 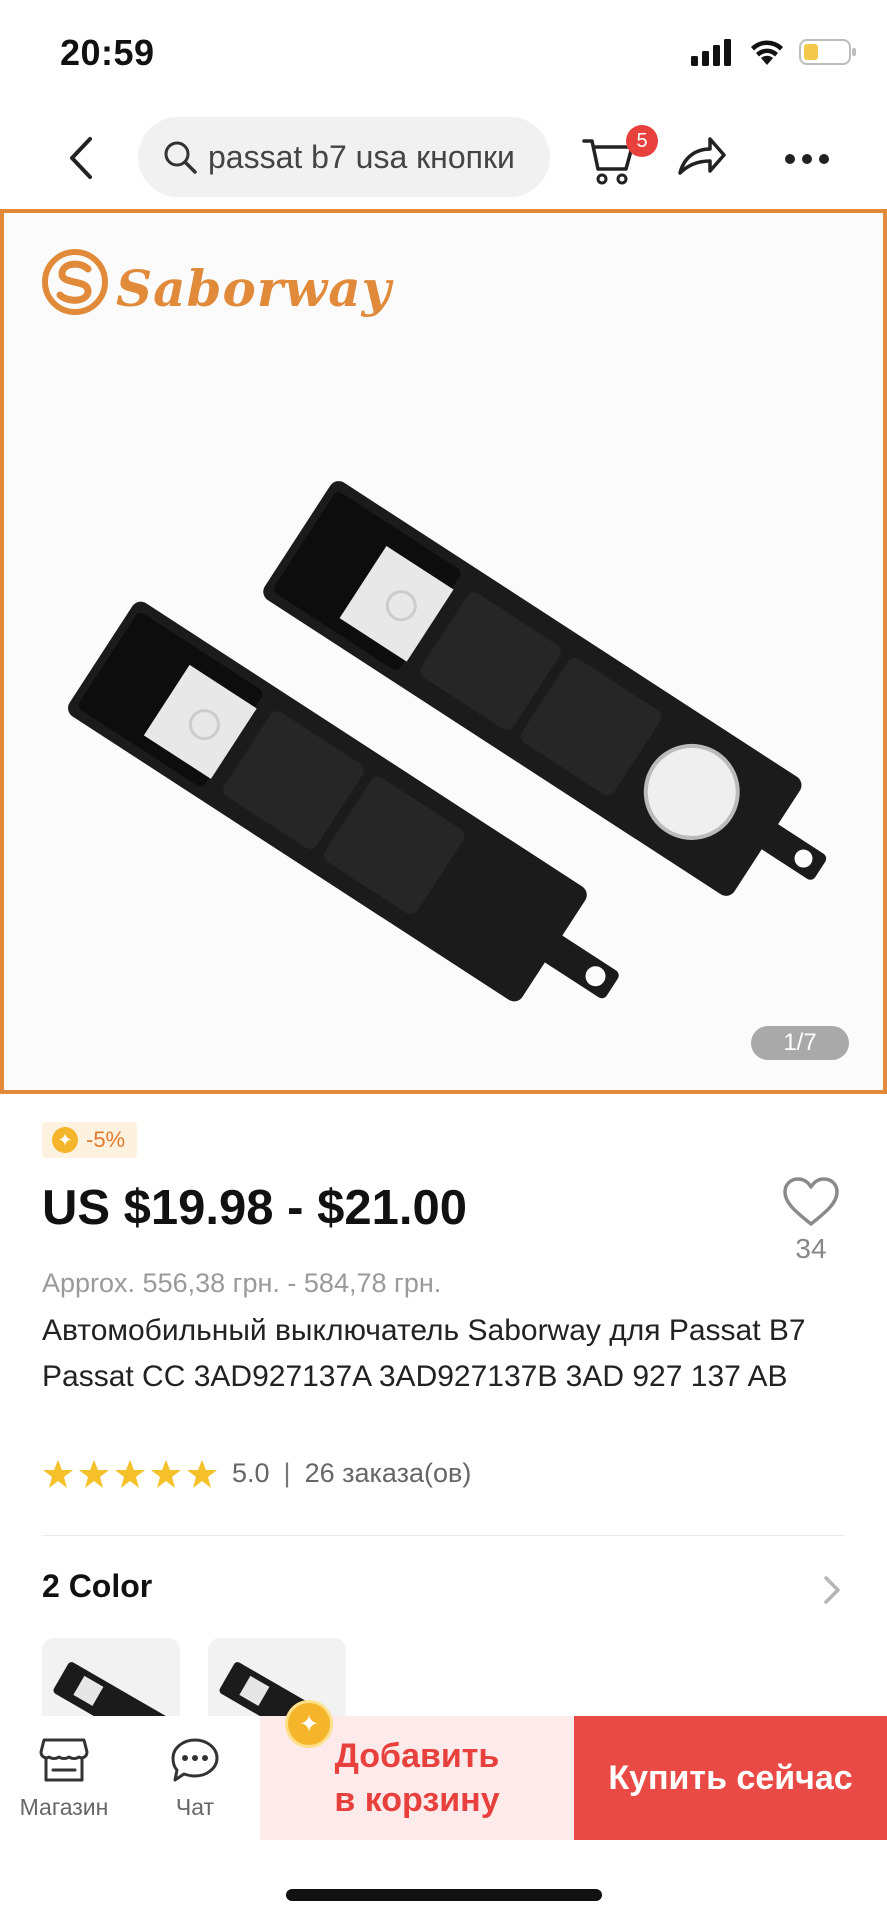 I want to click on orders-count: 26 заказа(ов), so click(x=388, y=1473).